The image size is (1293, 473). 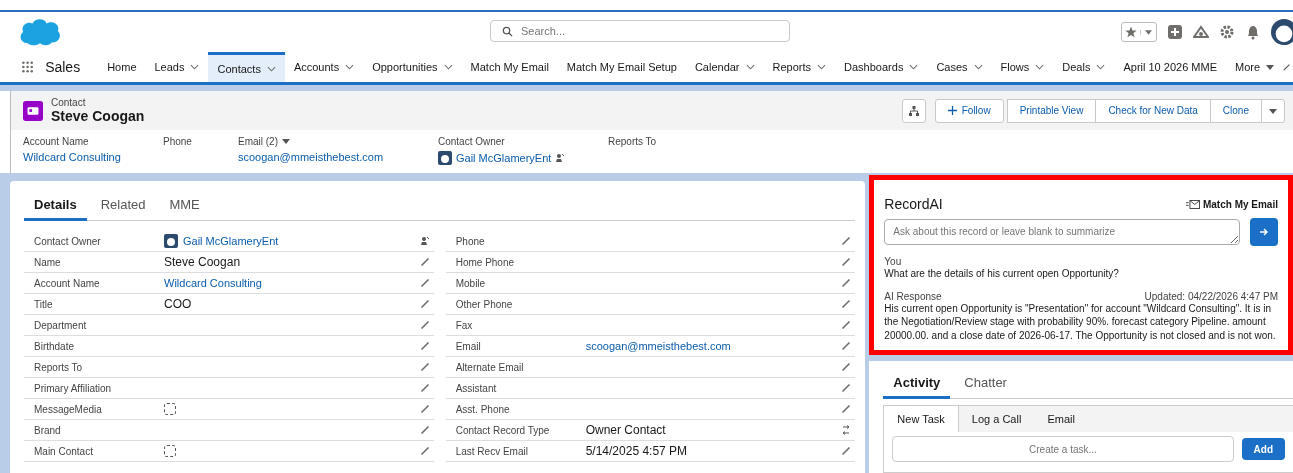 I want to click on nav-tab: Flows, so click(x=1022, y=67).